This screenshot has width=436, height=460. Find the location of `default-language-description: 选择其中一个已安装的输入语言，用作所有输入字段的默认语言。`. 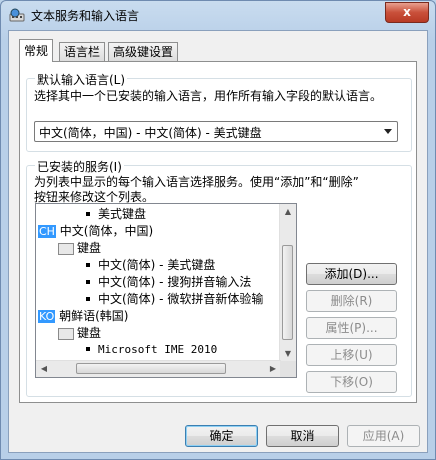

default-language-description: 选择其中一个已安装的输入语言，用作所有输入字段的默认语言。 is located at coordinates (208, 96).